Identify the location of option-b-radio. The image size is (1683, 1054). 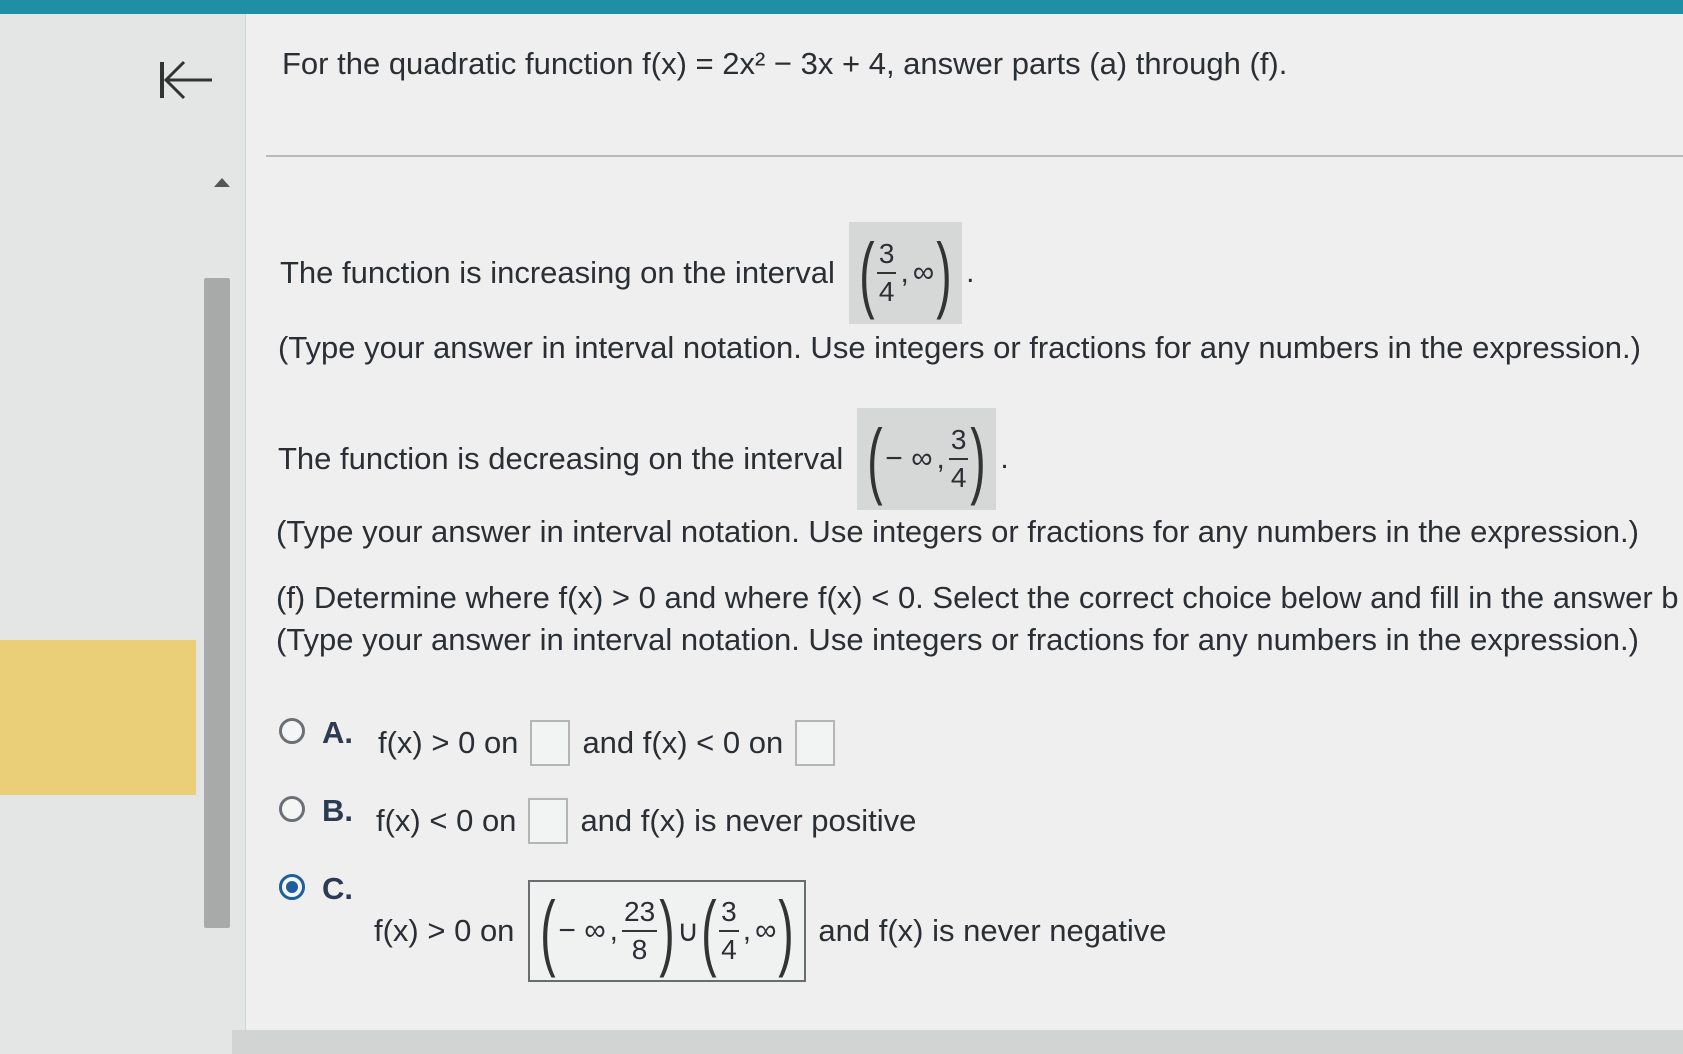
(292, 809).